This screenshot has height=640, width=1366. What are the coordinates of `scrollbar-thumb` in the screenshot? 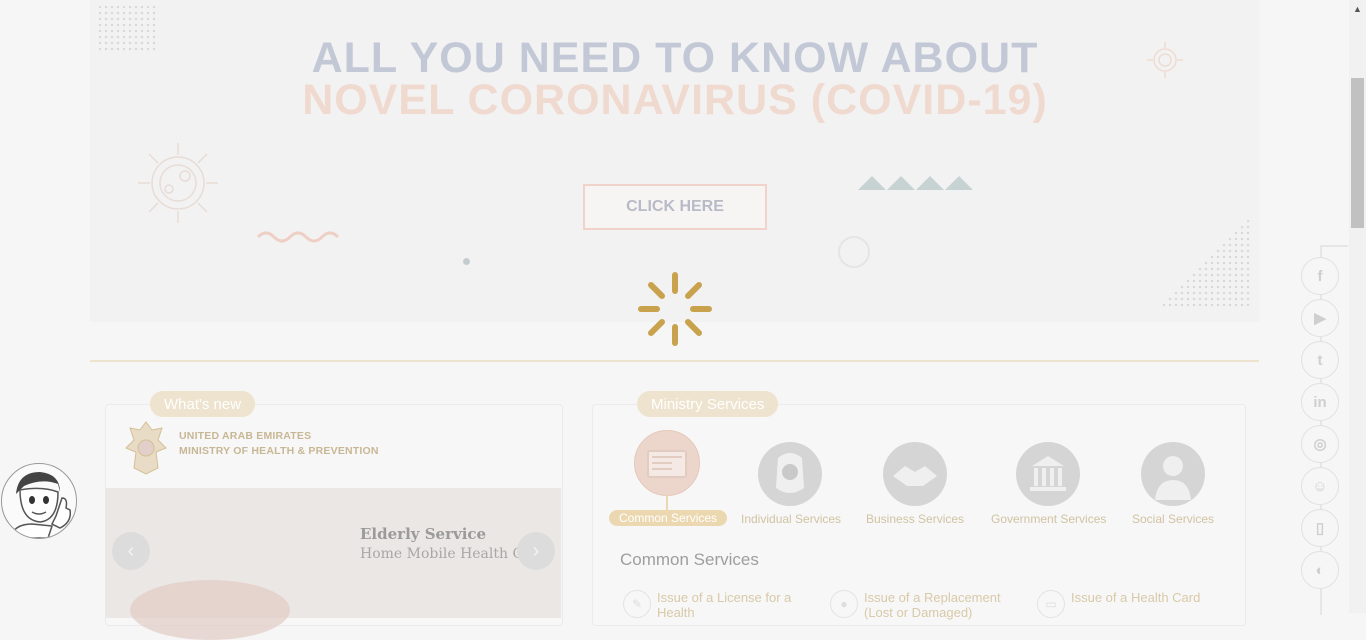 It's located at (1357, 153).